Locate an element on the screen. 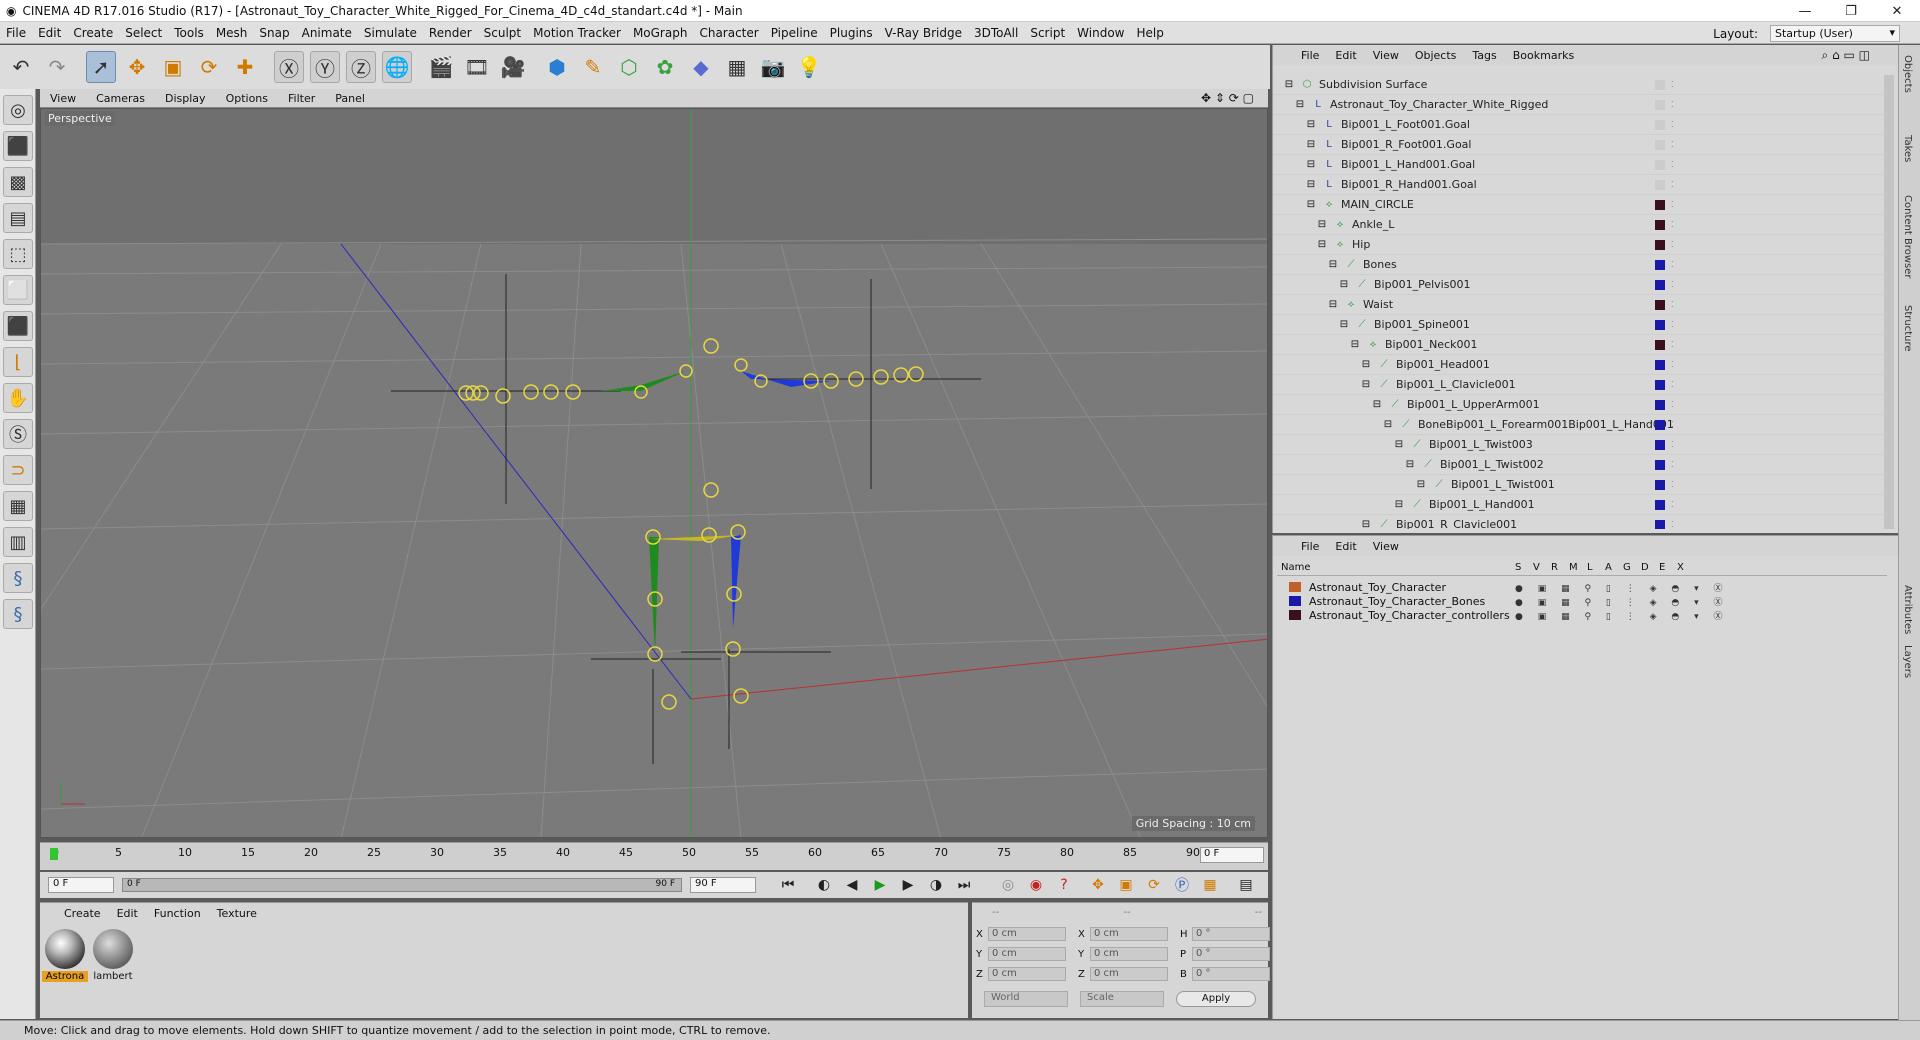 This screenshot has width=1920, height=1040. material-menu-texture: Texture is located at coordinates (237, 913).